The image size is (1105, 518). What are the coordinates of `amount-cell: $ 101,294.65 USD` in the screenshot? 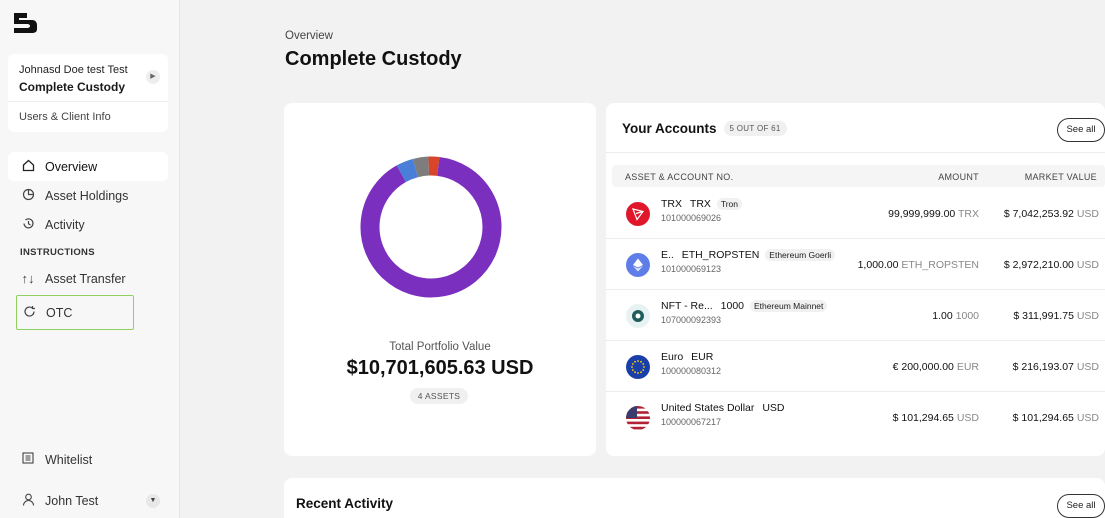 It's located at (936, 418).